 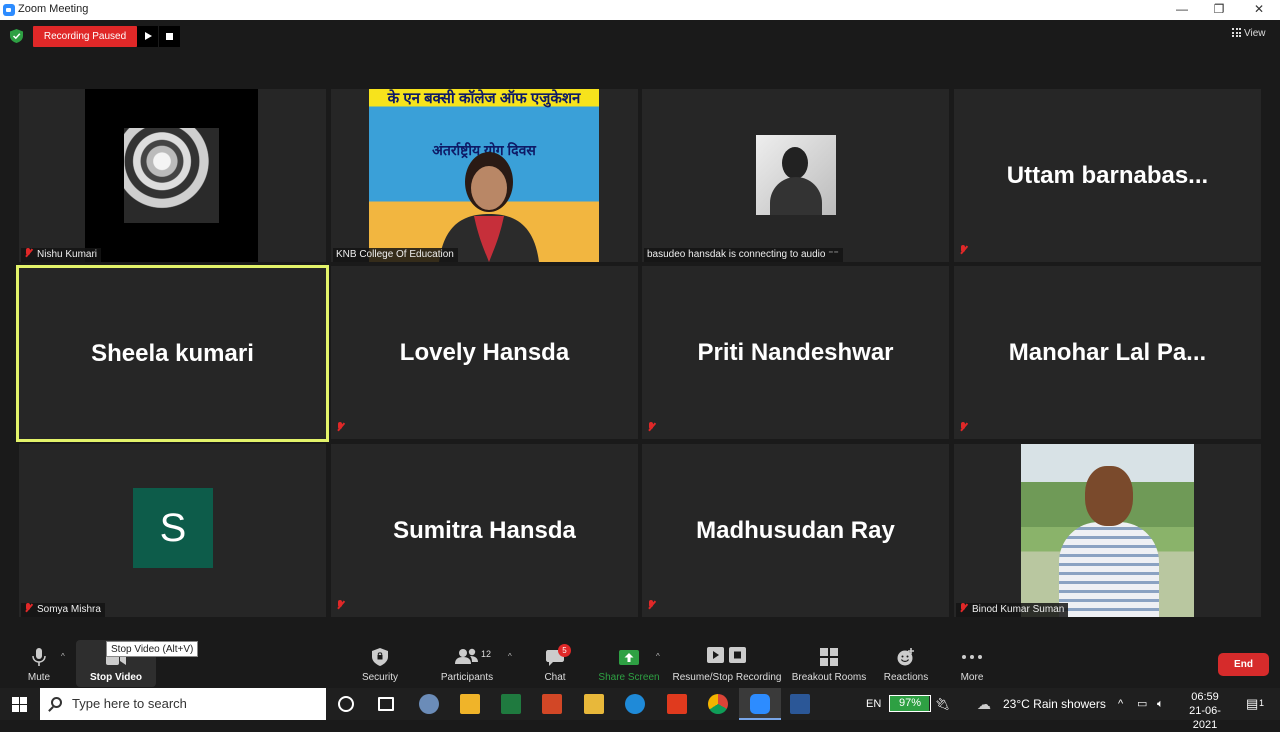 I want to click on excel-icon, so click(x=511, y=704).